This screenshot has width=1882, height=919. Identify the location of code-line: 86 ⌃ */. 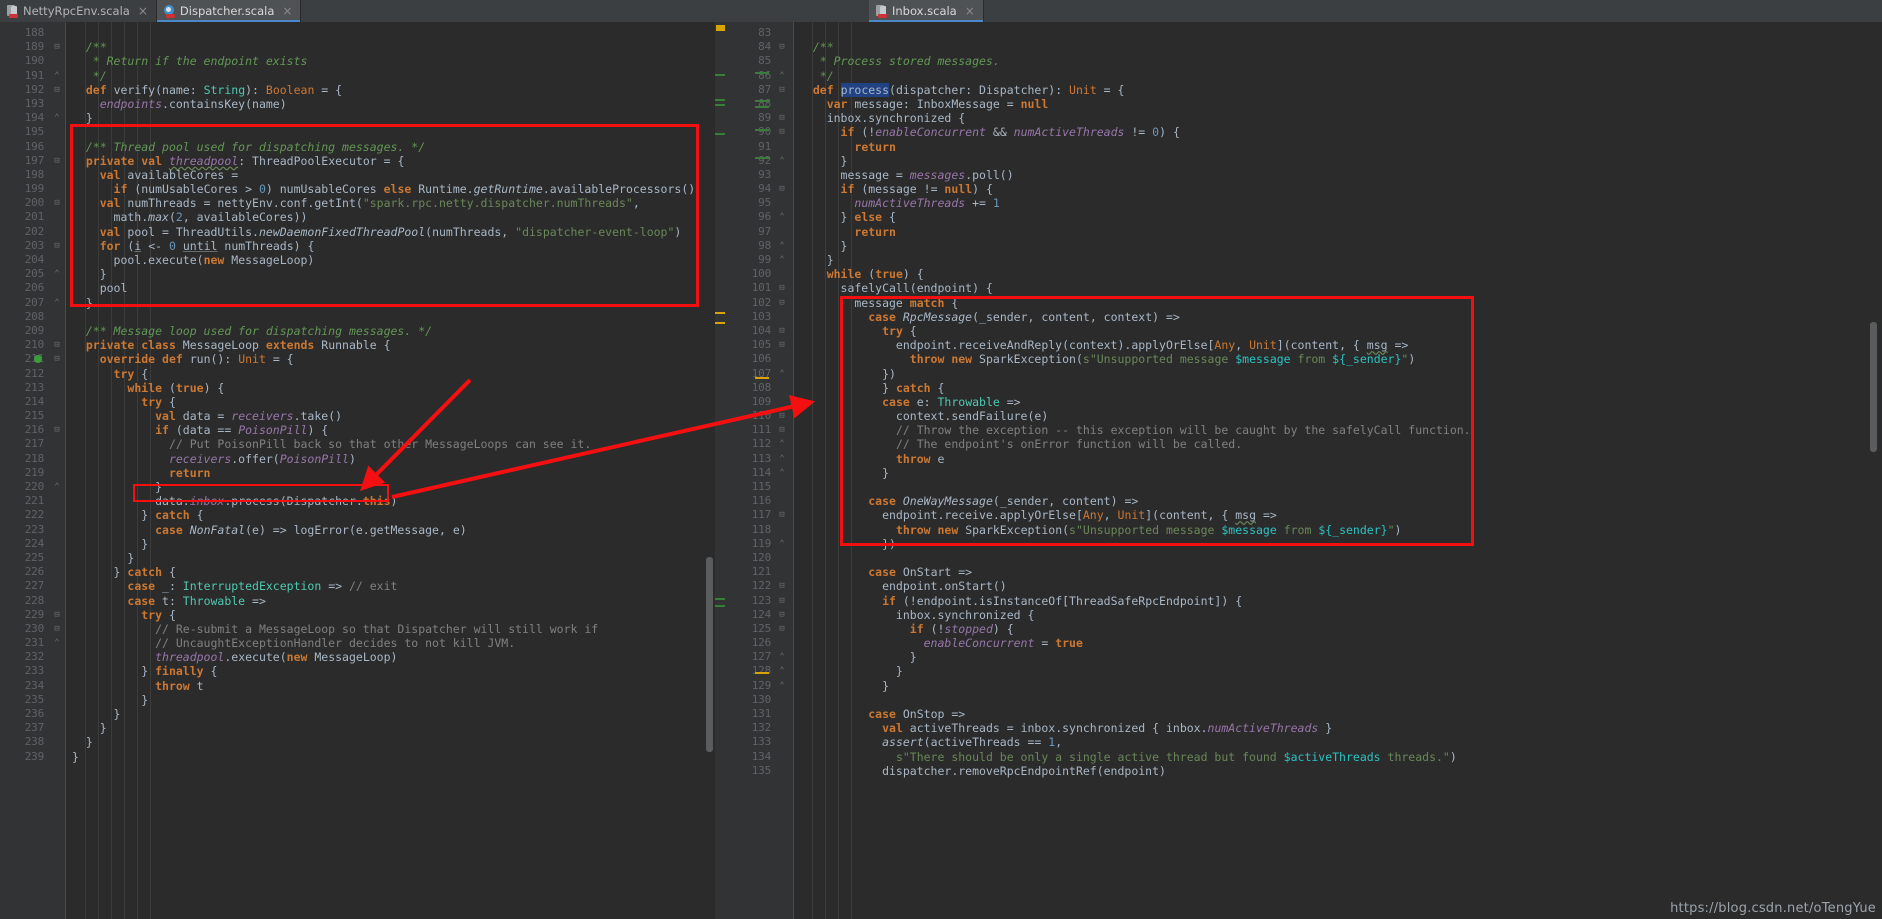
(1303, 76).